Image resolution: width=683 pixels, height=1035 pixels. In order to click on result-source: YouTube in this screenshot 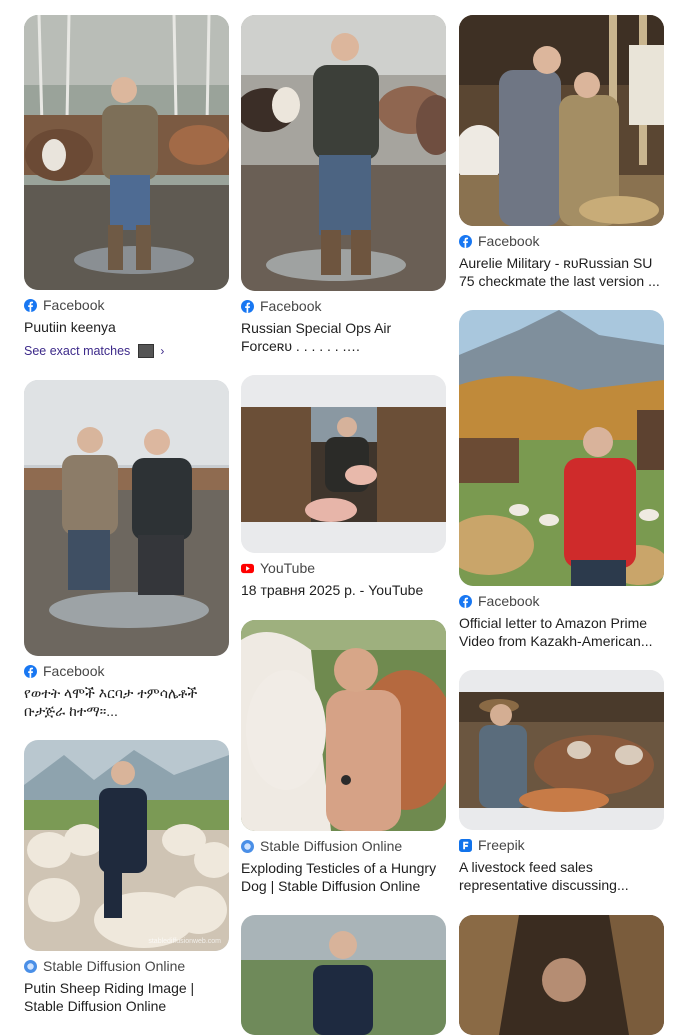, I will do `click(343, 568)`.